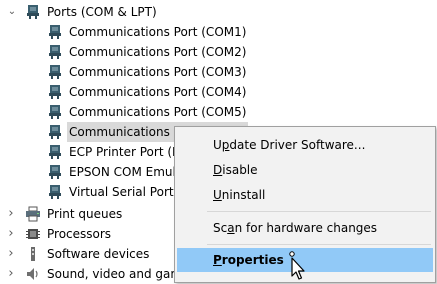 The height and width of the screenshot is (284, 437). Describe the element at coordinates (240, 170) in the screenshot. I see `menu-item-label-post: isable` at that location.